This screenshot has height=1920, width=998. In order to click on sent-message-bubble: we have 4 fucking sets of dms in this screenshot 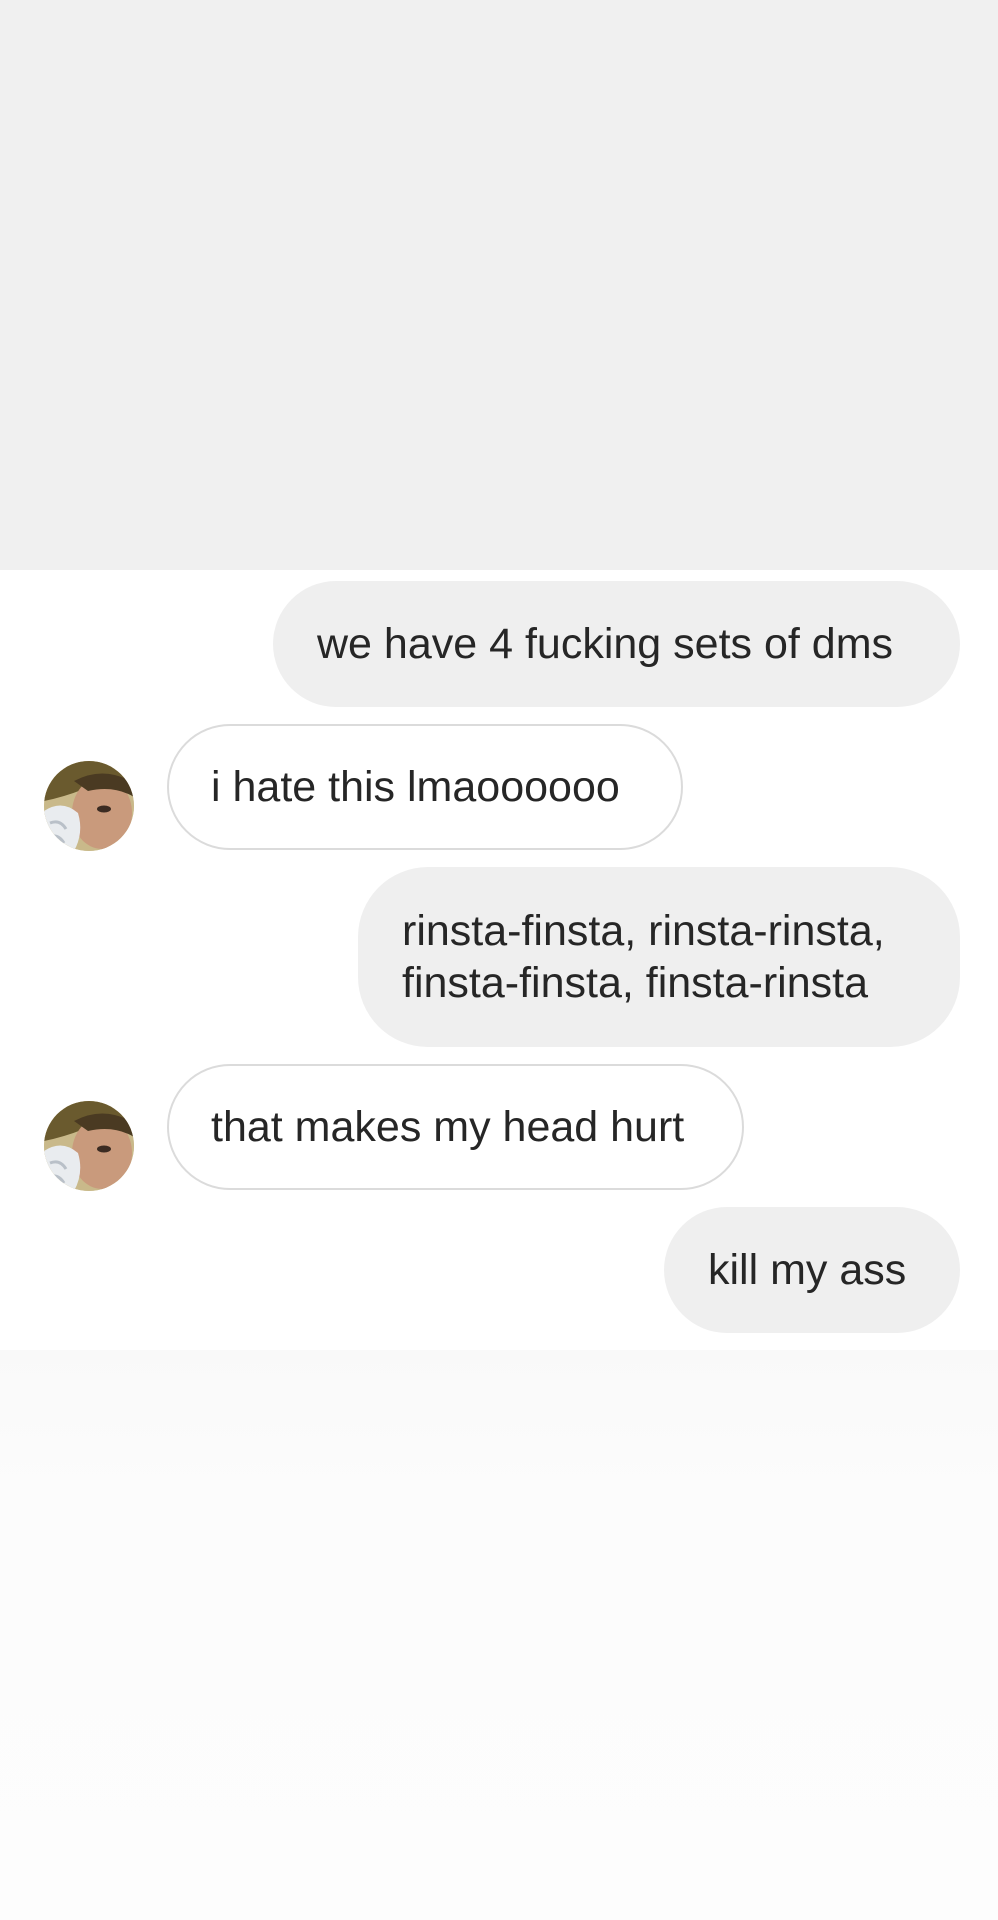, I will do `click(616, 644)`.